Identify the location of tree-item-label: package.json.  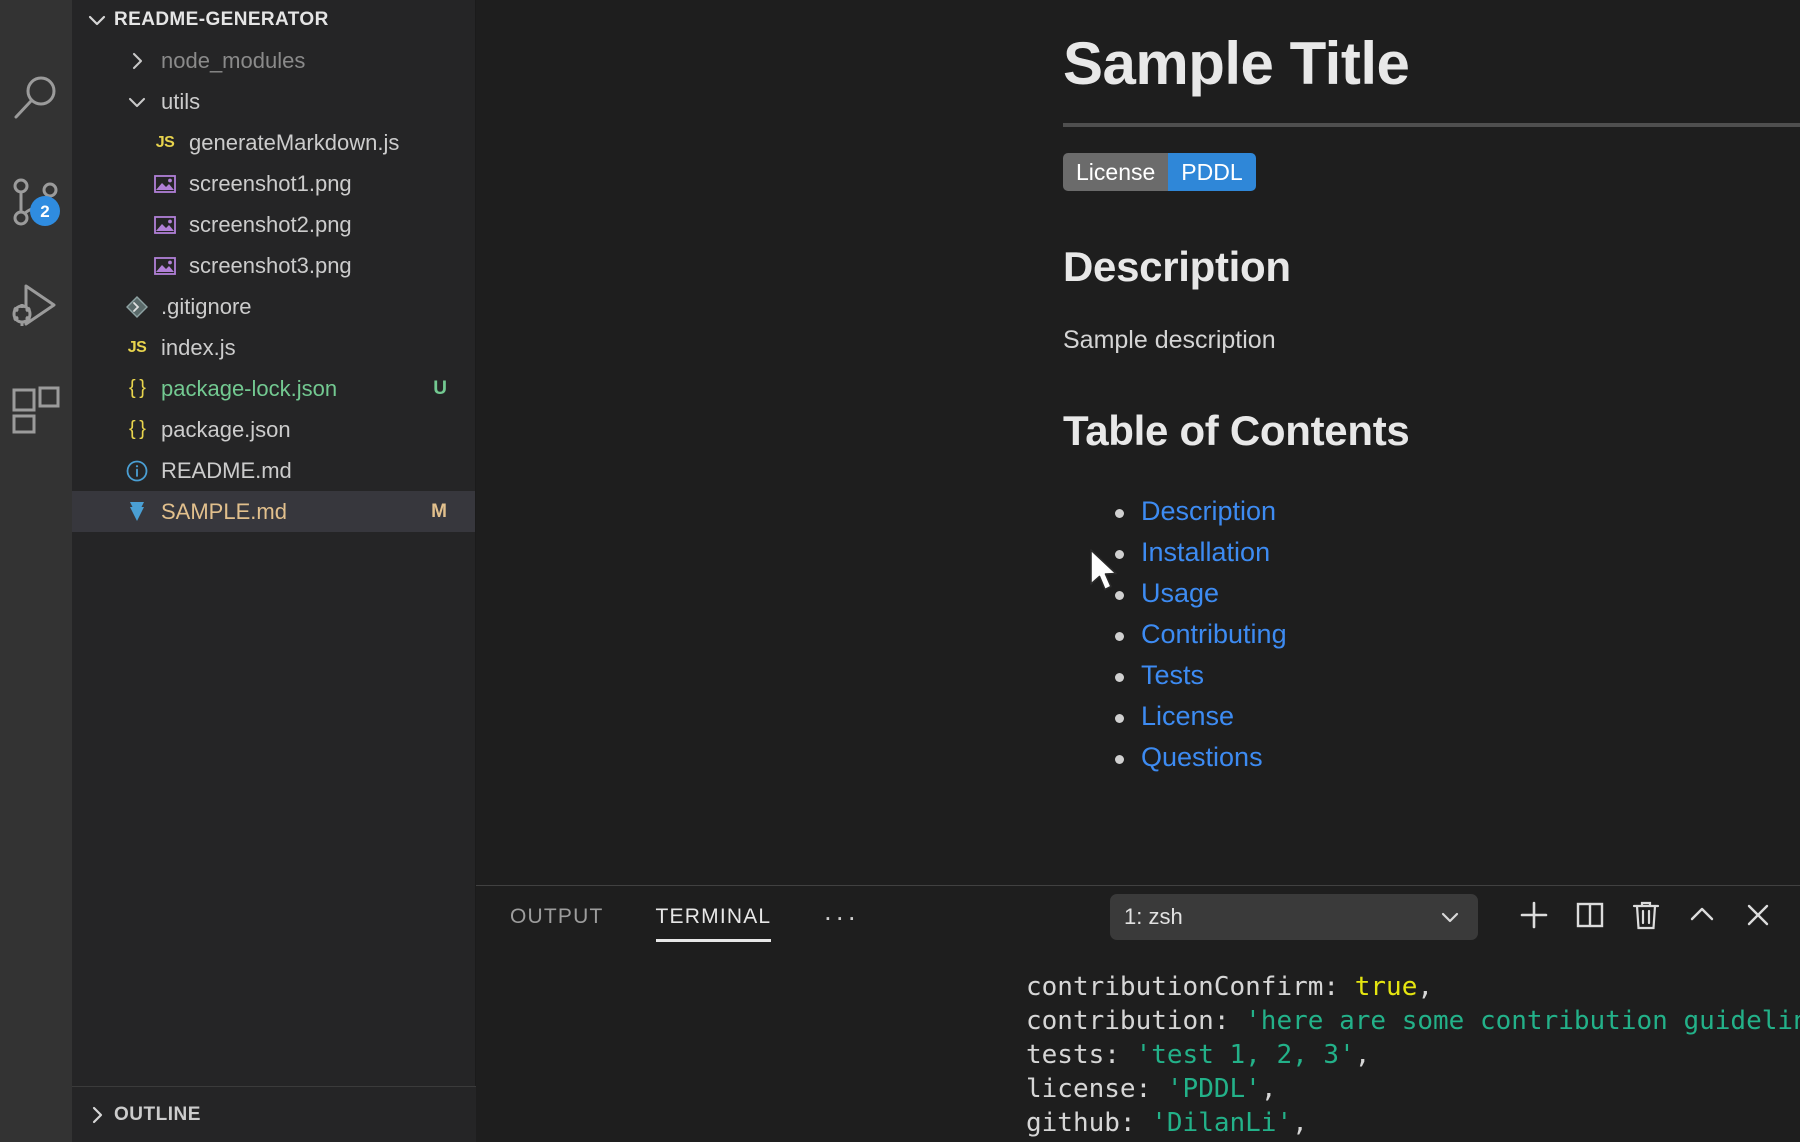
(226, 429).